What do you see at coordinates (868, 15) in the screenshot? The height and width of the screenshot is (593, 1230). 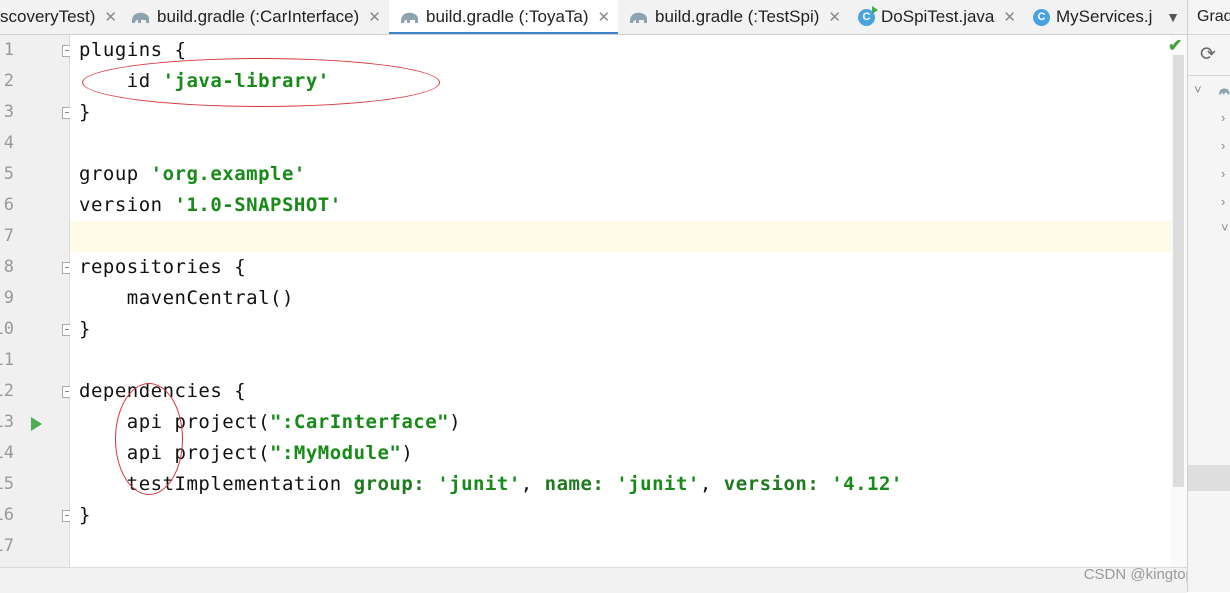 I see `java-class-run-icon: C` at bounding box center [868, 15].